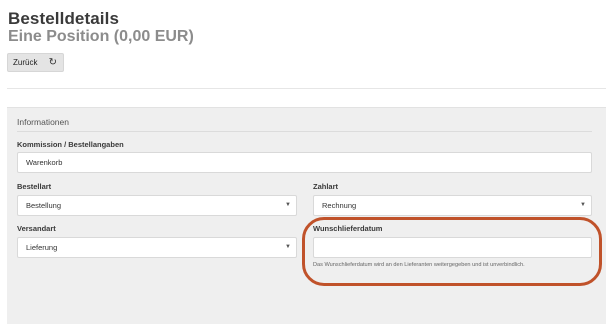 The width and height of the screenshot is (606, 324). I want to click on back-button: Zurück ↻, so click(35, 62).